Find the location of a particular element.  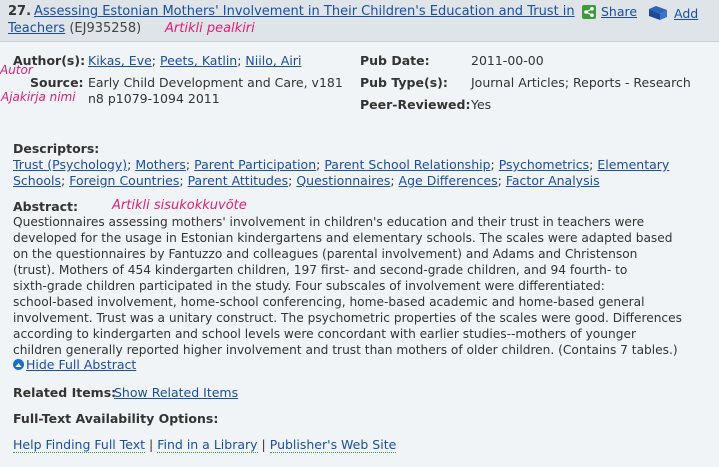

related-label: Related Items: is located at coordinates (65, 392).